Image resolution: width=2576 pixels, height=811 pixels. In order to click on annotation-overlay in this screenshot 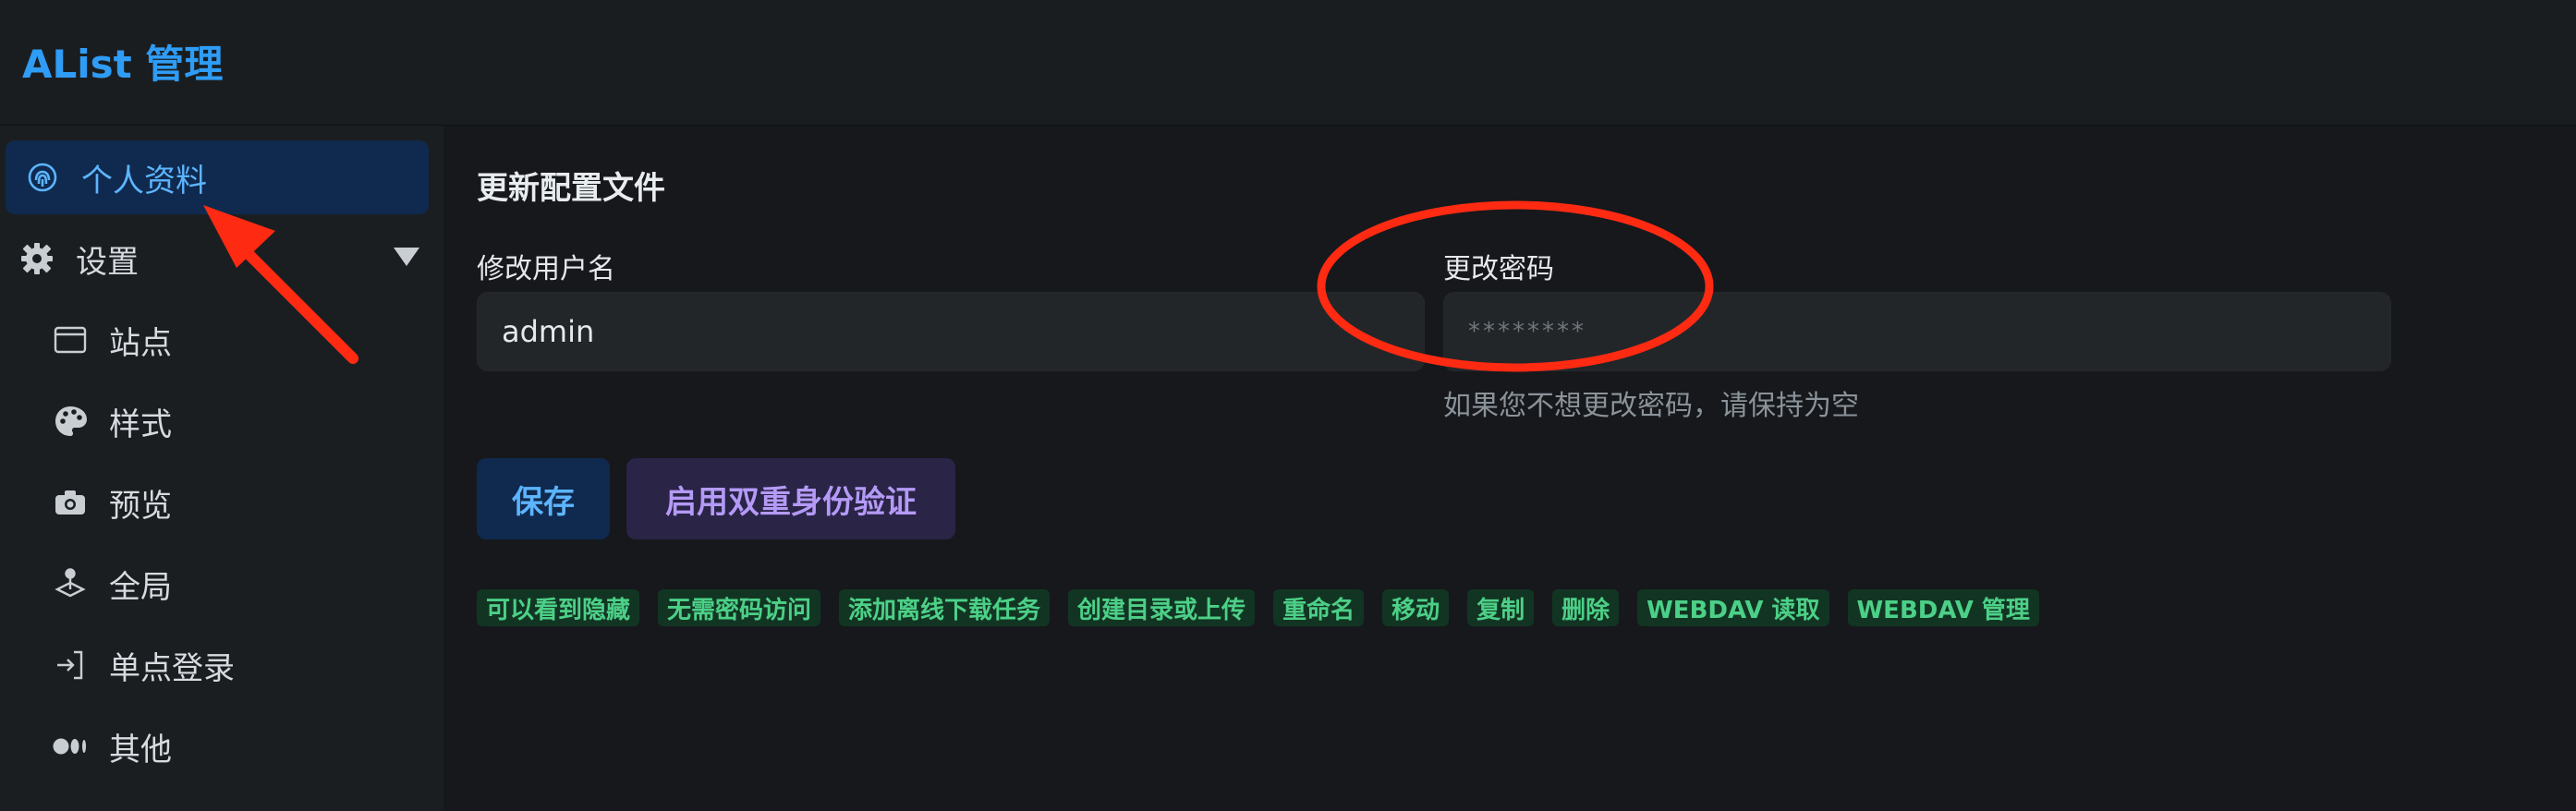, I will do `click(958, 286)`.